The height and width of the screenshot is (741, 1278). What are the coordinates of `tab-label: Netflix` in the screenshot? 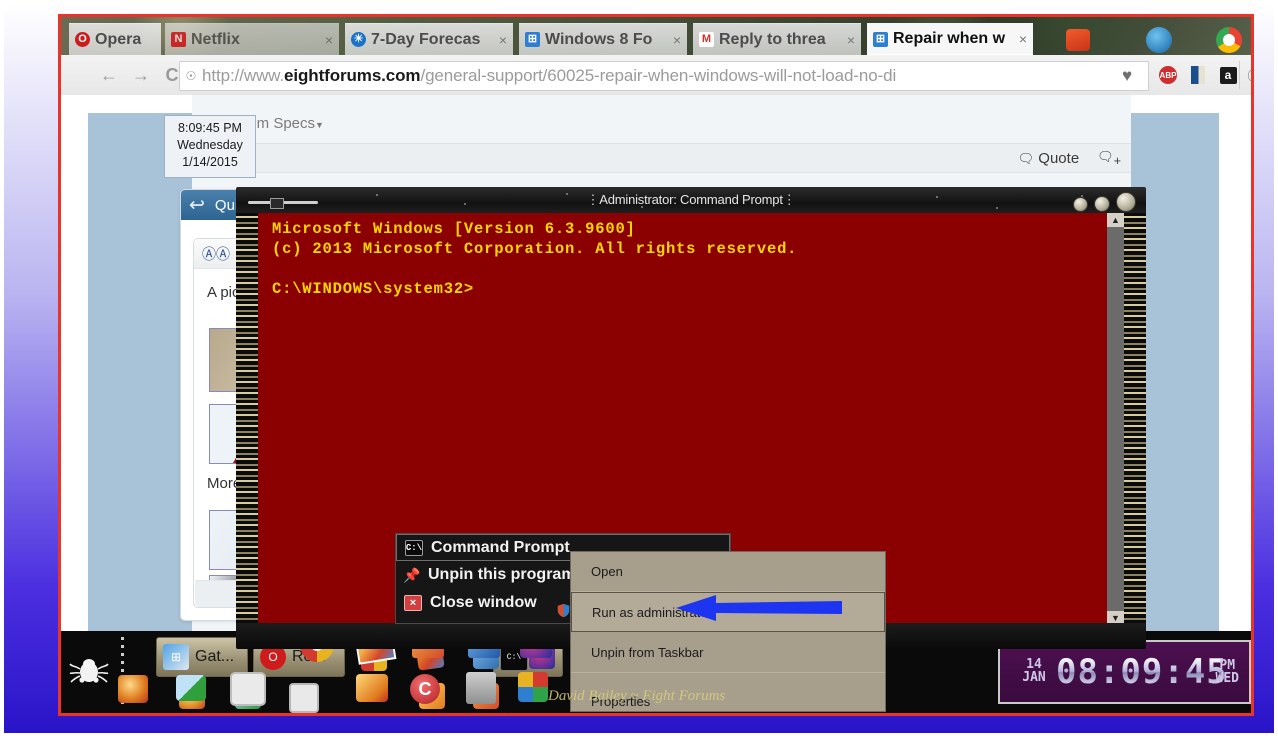 It's located at (215, 39).